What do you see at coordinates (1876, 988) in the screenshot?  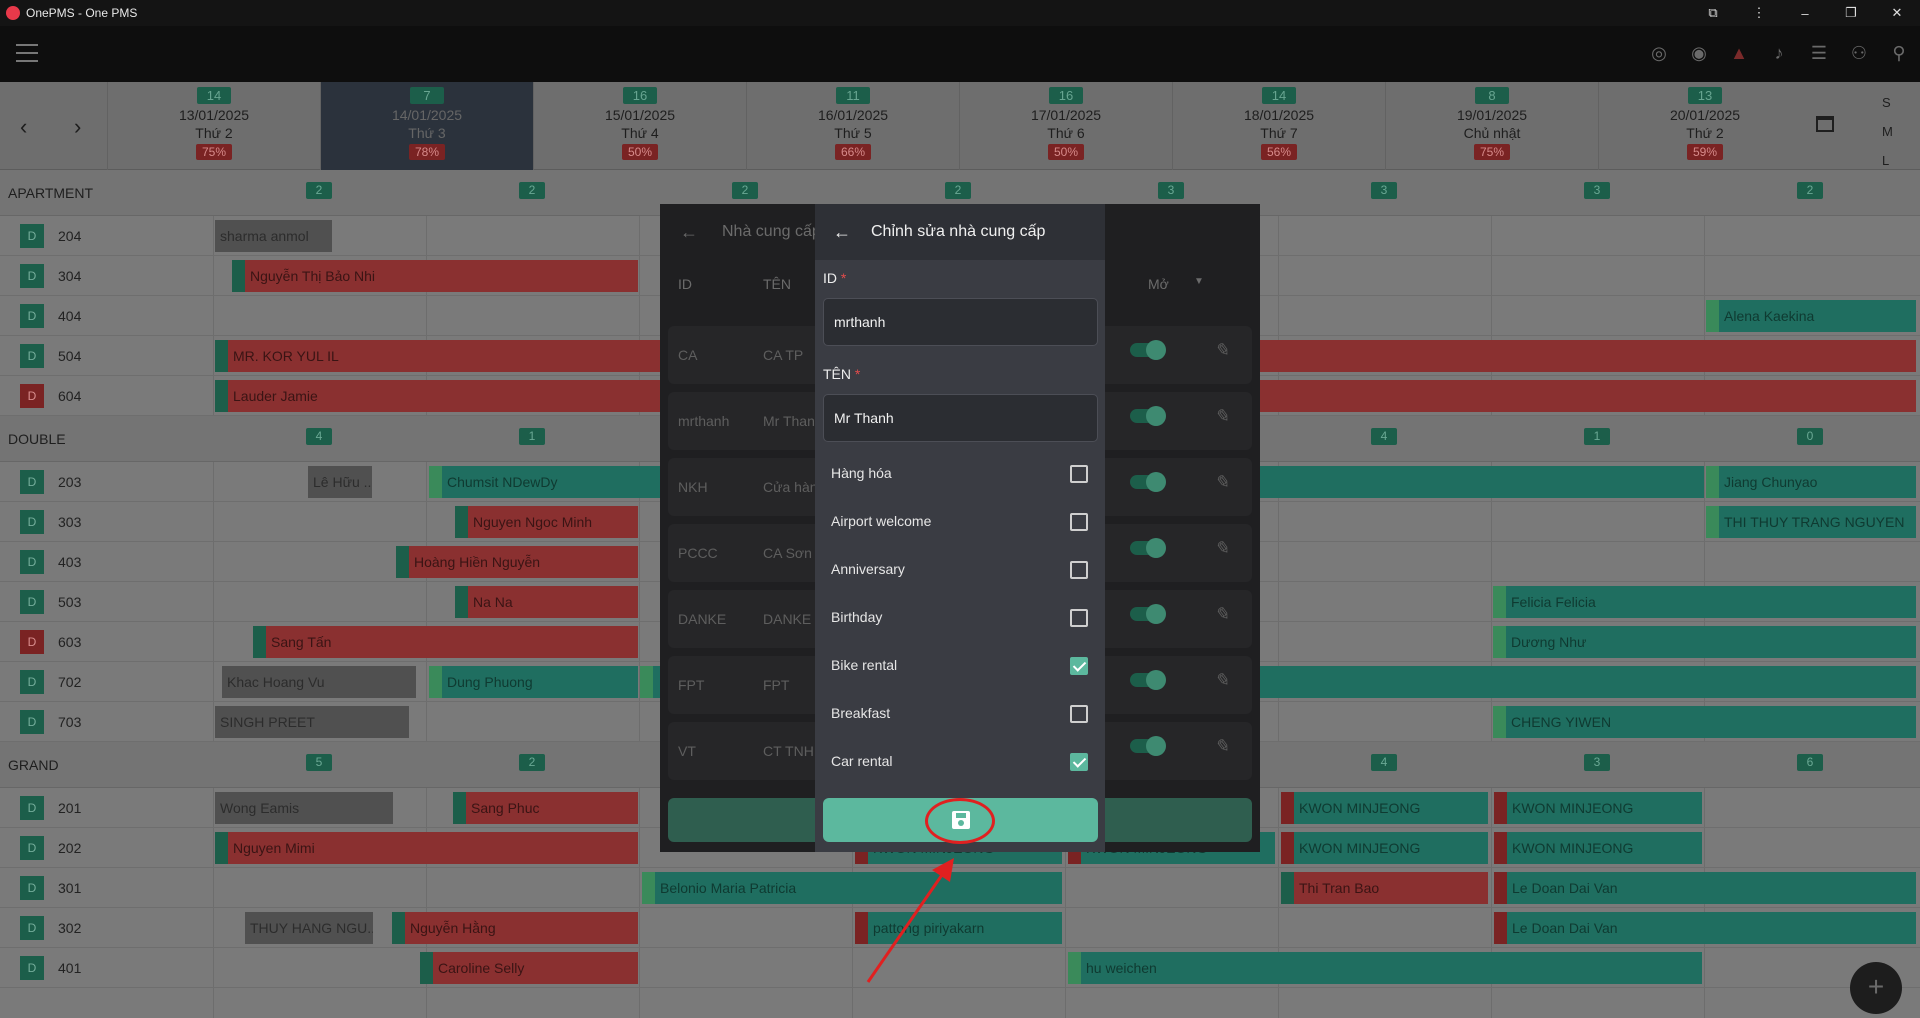 I see `add-fab-button: +` at bounding box center [1876, 988].